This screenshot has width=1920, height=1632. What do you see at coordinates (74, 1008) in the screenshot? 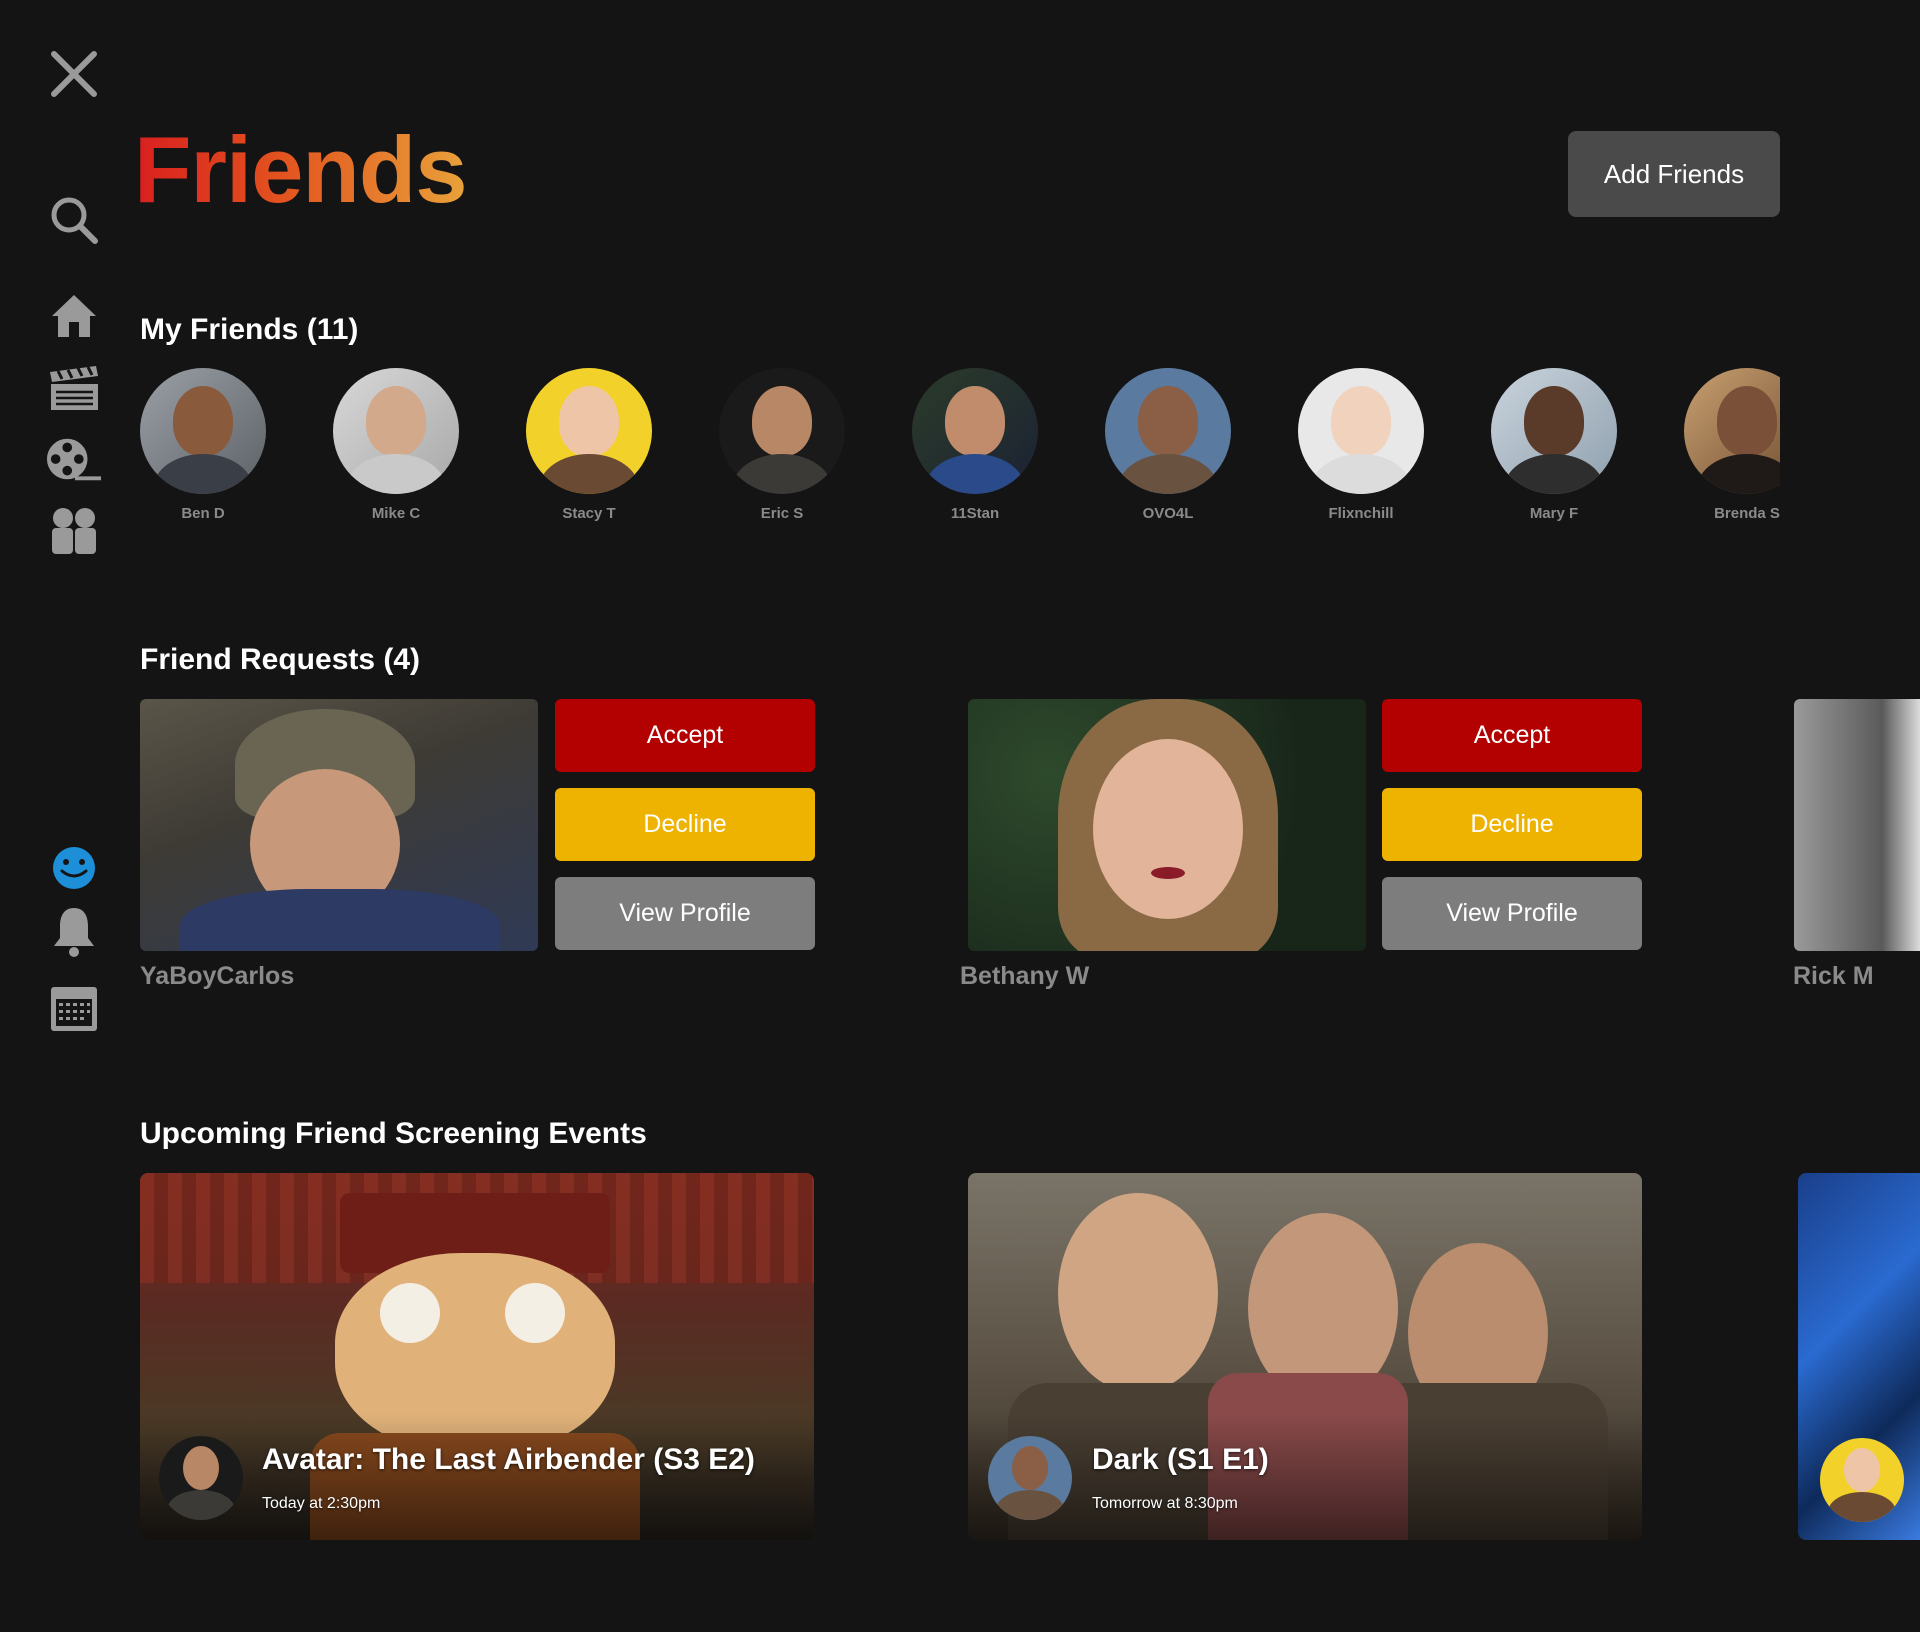
I see `calendar-icon` at bounding box center [74, 1008].